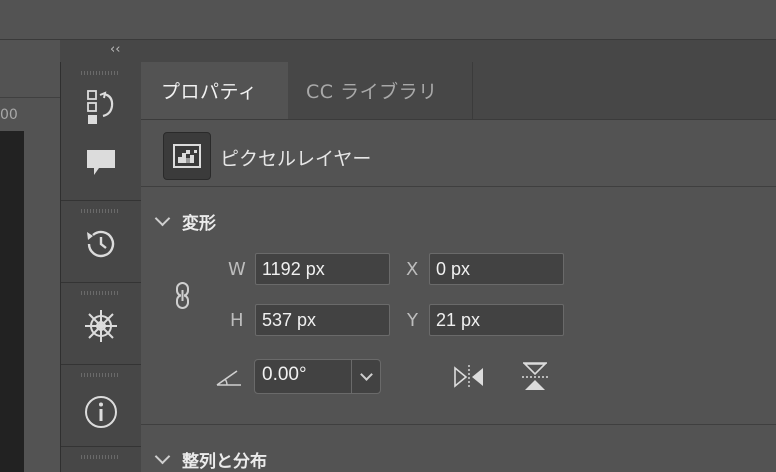 This screenshot has width=776, height=472. I want to click on panel-dock, so click(101, 267).